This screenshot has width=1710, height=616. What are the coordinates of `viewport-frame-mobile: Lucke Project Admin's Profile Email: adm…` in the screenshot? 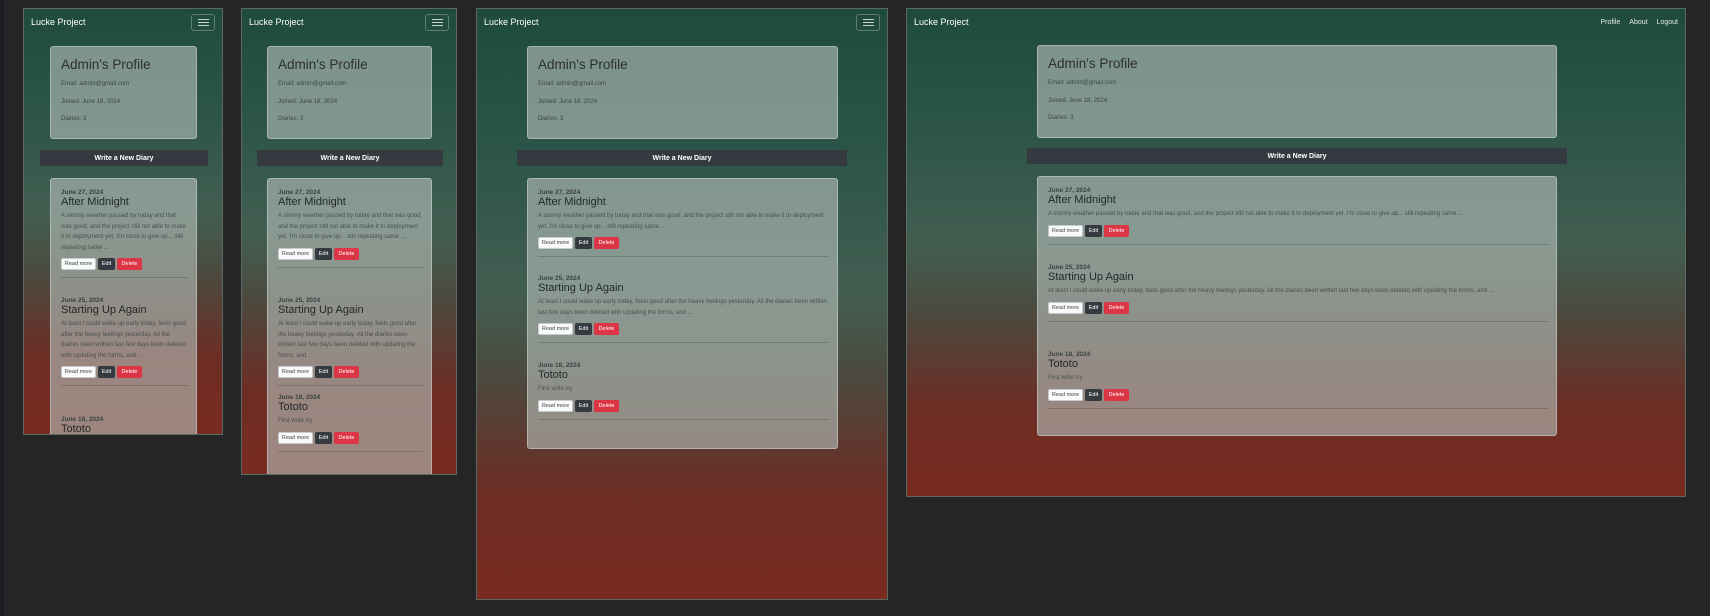 It's located at (349, 241).